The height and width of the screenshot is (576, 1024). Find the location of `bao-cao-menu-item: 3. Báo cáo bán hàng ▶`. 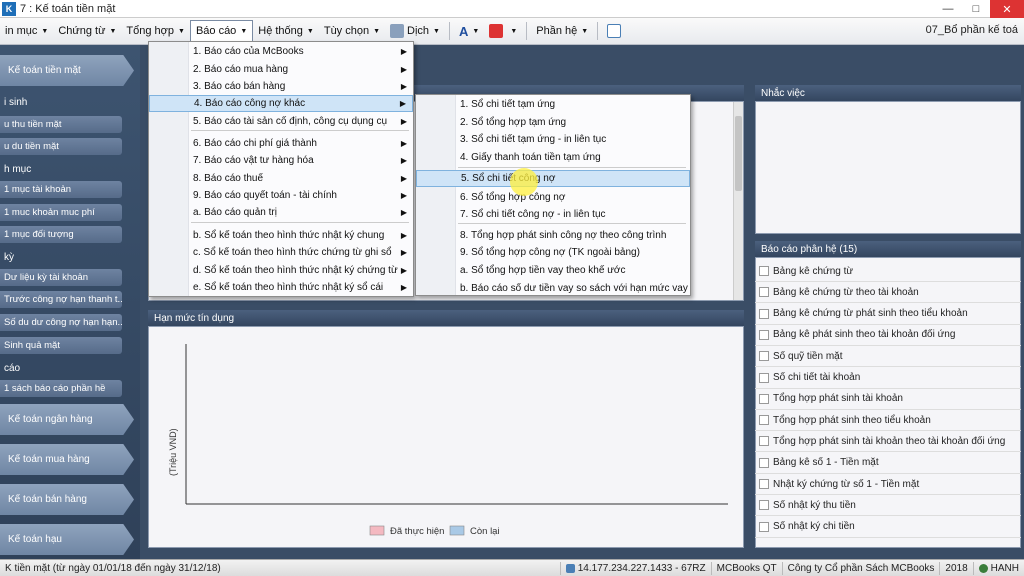

bao-cao-menu-item: 3. Báo cáo bán hàng ▶ is located at coordinates (281, 86).